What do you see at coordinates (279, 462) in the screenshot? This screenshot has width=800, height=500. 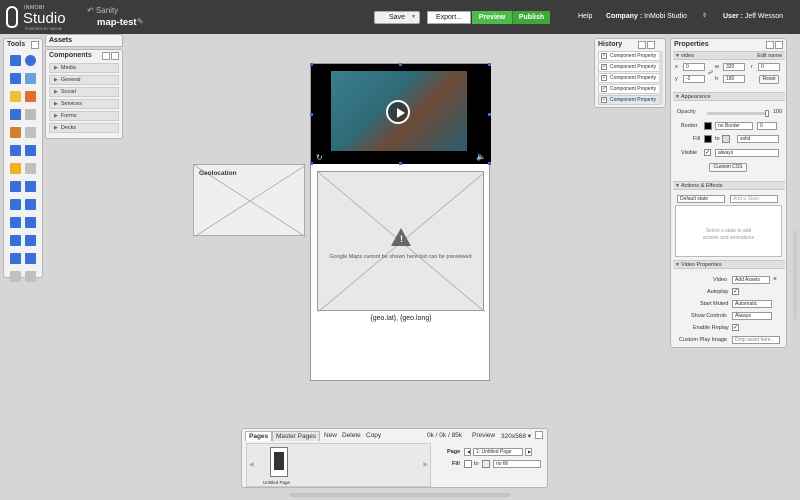 I see `page-thumbnail` at bounding box center [279, 462].